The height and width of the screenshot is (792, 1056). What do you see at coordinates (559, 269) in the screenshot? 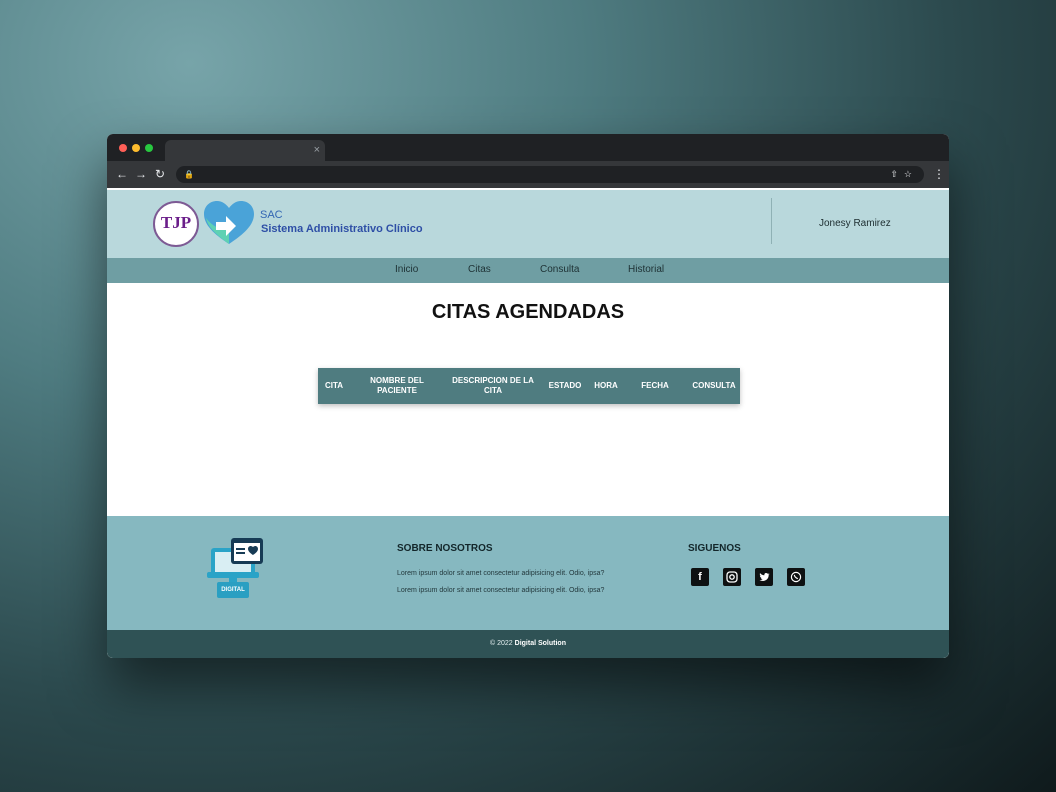
I see `nav-item-consulta: Consulta` at bounding box center [559, 269].